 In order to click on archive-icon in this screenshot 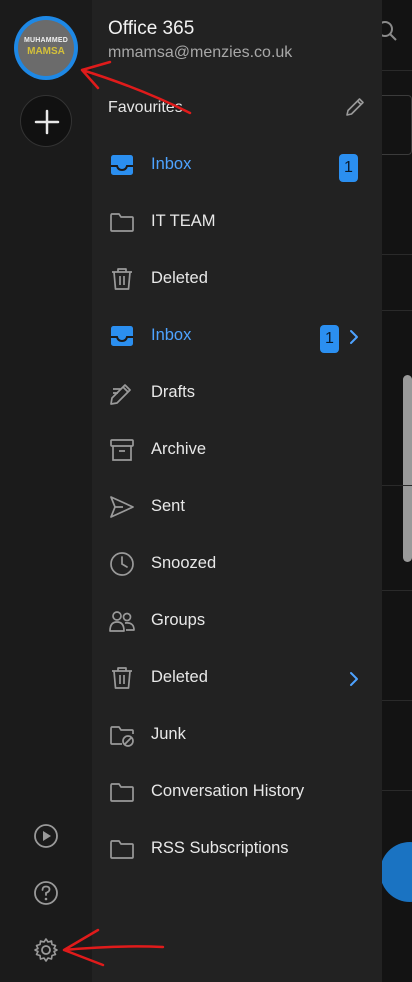, I will do `click(122, 450)`.